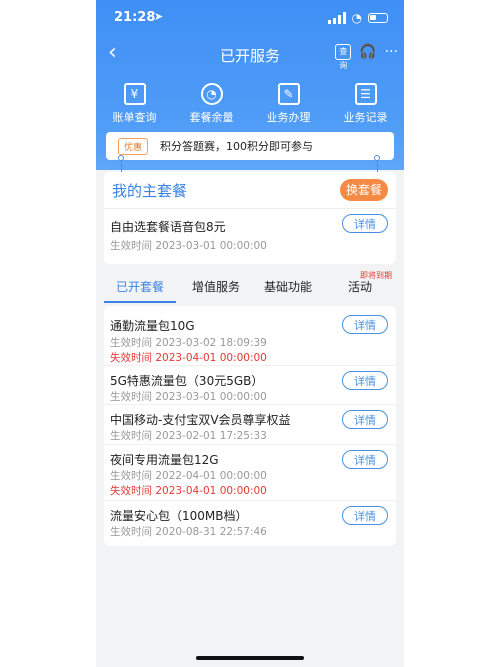 The height and width of the screenshot is (667, 500). What do you see at coordinates (188, 397) in the screenshot?
I see `service-effective: 生效时间 2023-03-01 00:00:00` at bounding box center [188, 397].